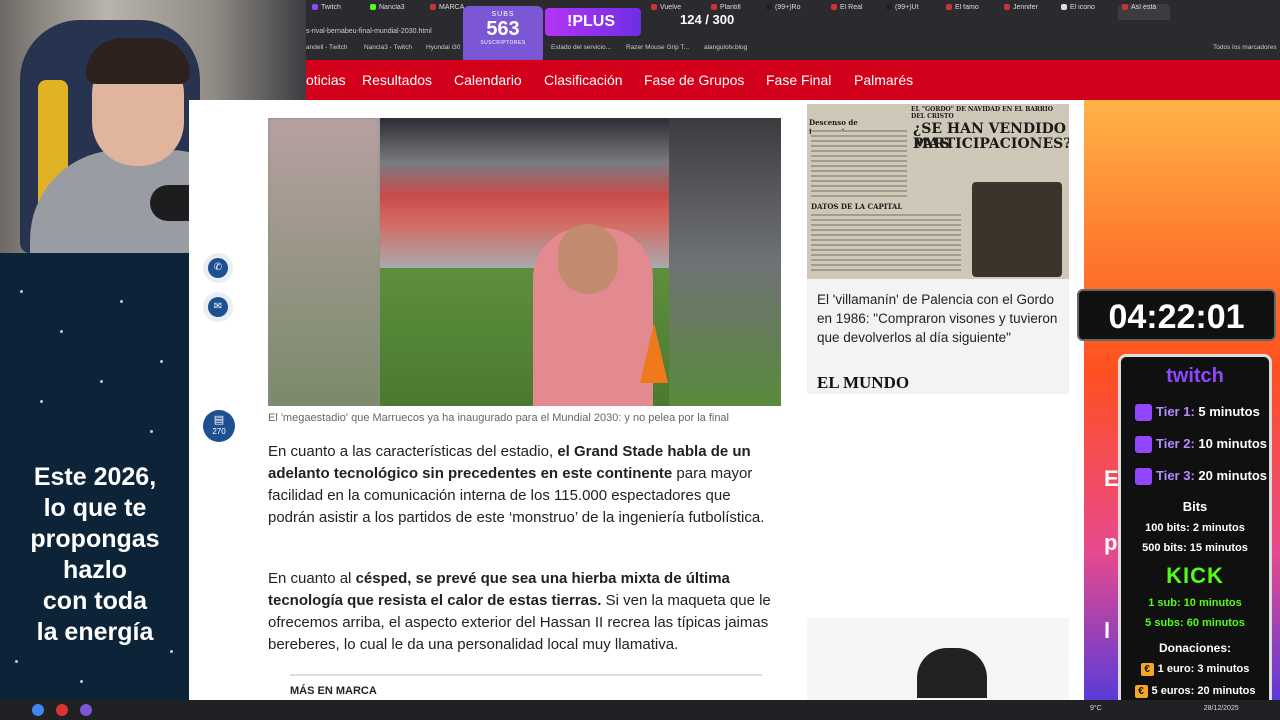  Describe the element at coordinates (968, 12) in the screenshot. I see `browser-tab: El famo` at that location.